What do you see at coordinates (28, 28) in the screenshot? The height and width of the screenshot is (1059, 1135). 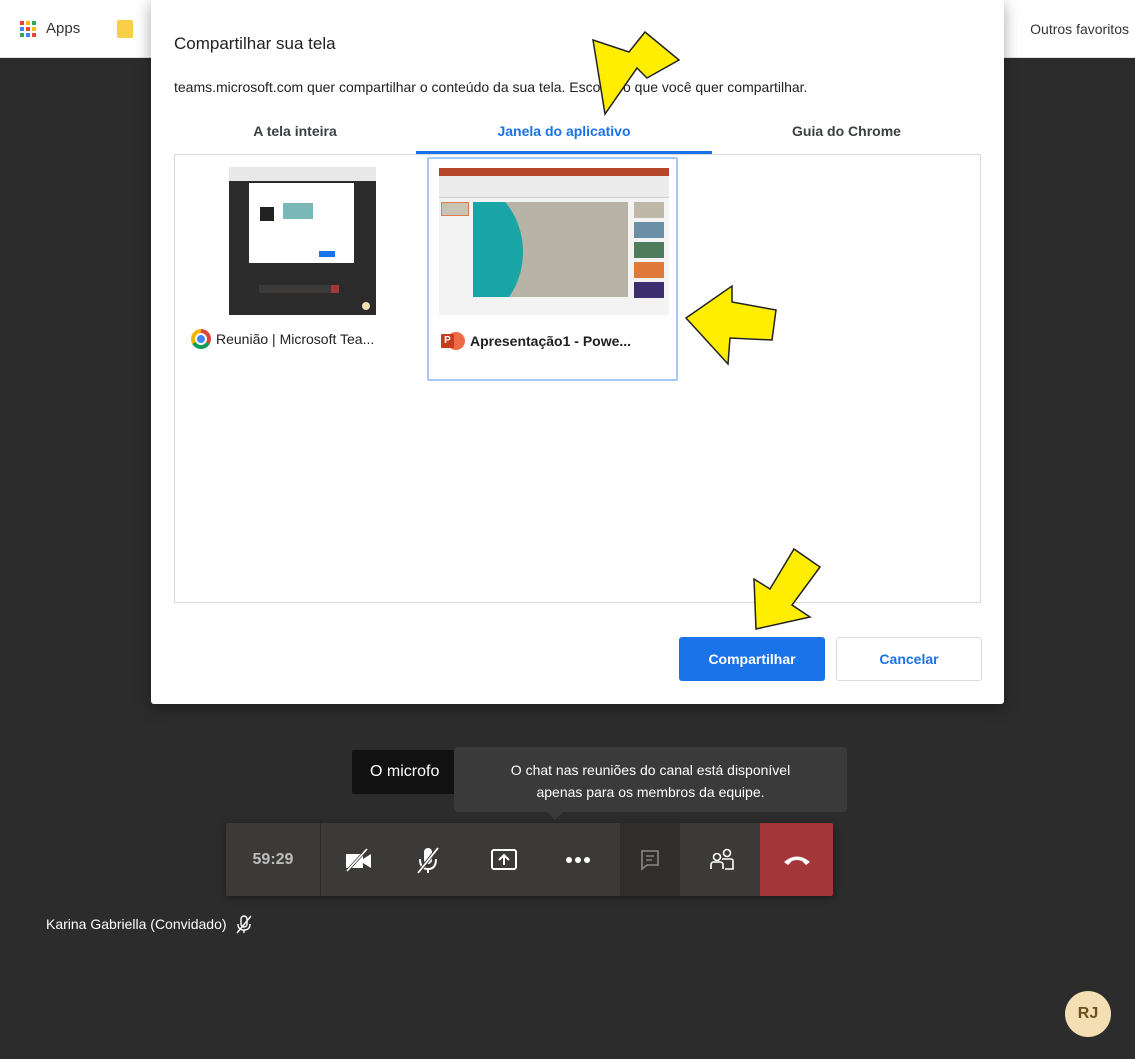 I see `apps-grid-icon` at bounding box center [28, 28].